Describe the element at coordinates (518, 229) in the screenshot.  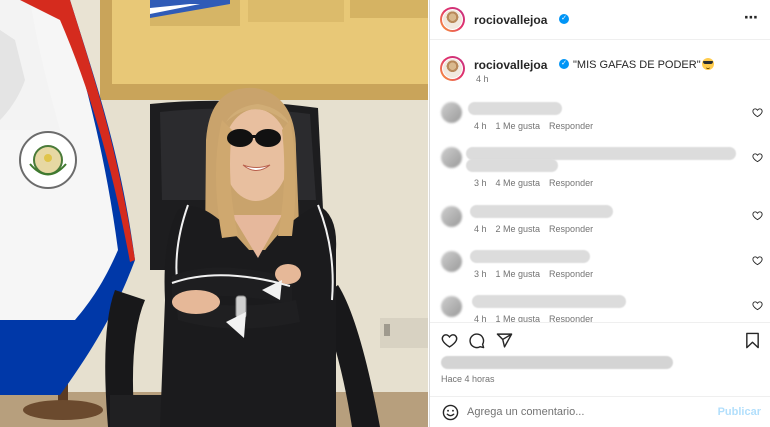
I see `comment-likes: 2 Me gusta` at that location.